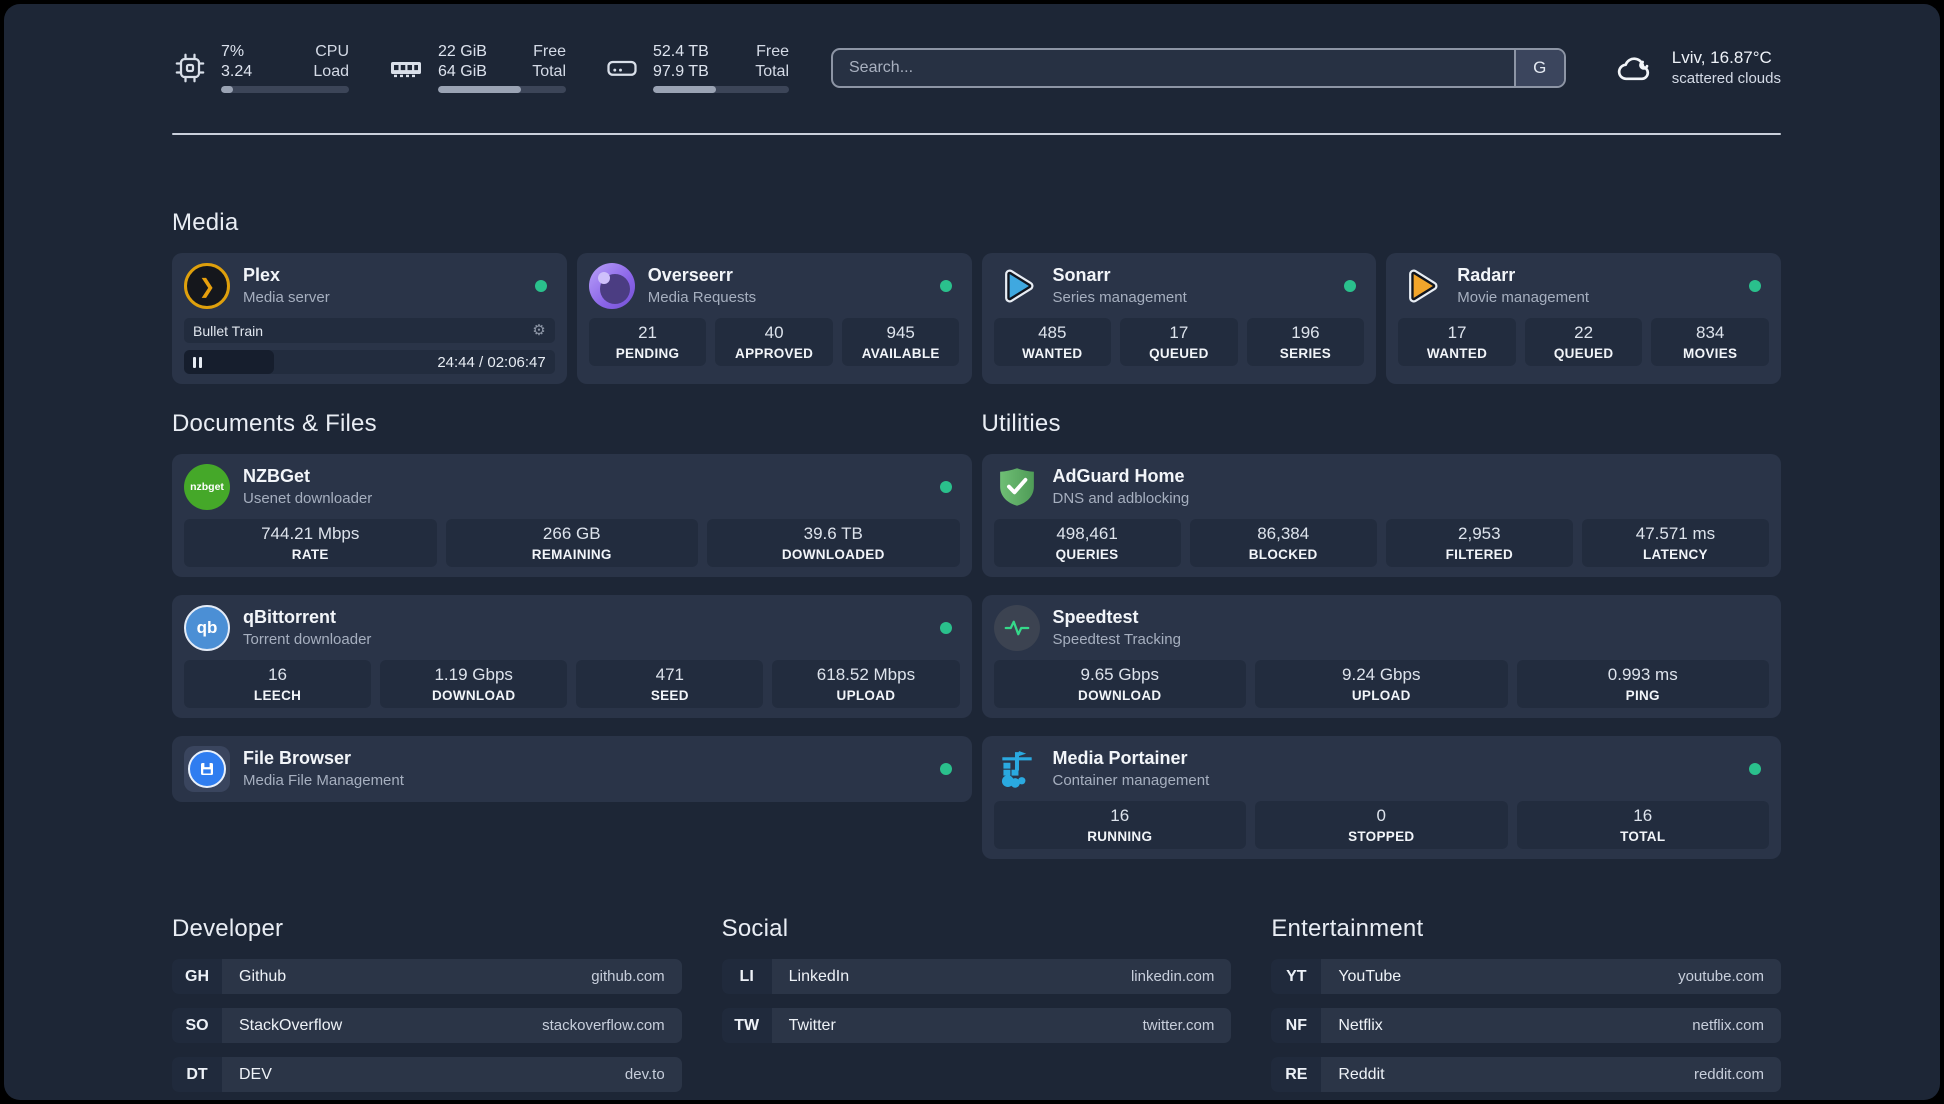 The image size is (1944, 1104). I want to click on storage-free-value: 52.4 TB, so click(681, 51).